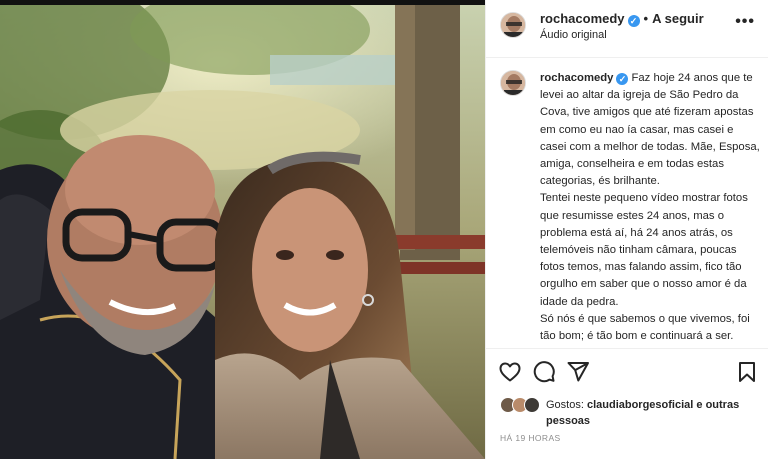  What do you see at coordinates (544, 372) in the screenshot?
I see `comment-icon` at bounding box center [544, 372].